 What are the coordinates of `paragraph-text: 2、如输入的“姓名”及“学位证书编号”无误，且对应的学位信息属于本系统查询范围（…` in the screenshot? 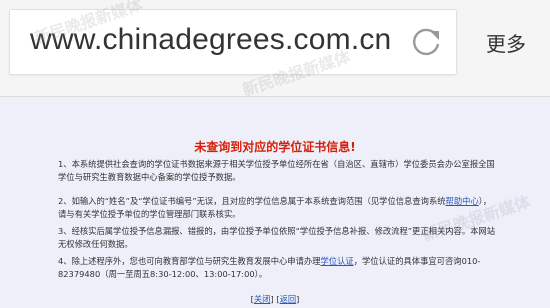 It's located at (252, 201).